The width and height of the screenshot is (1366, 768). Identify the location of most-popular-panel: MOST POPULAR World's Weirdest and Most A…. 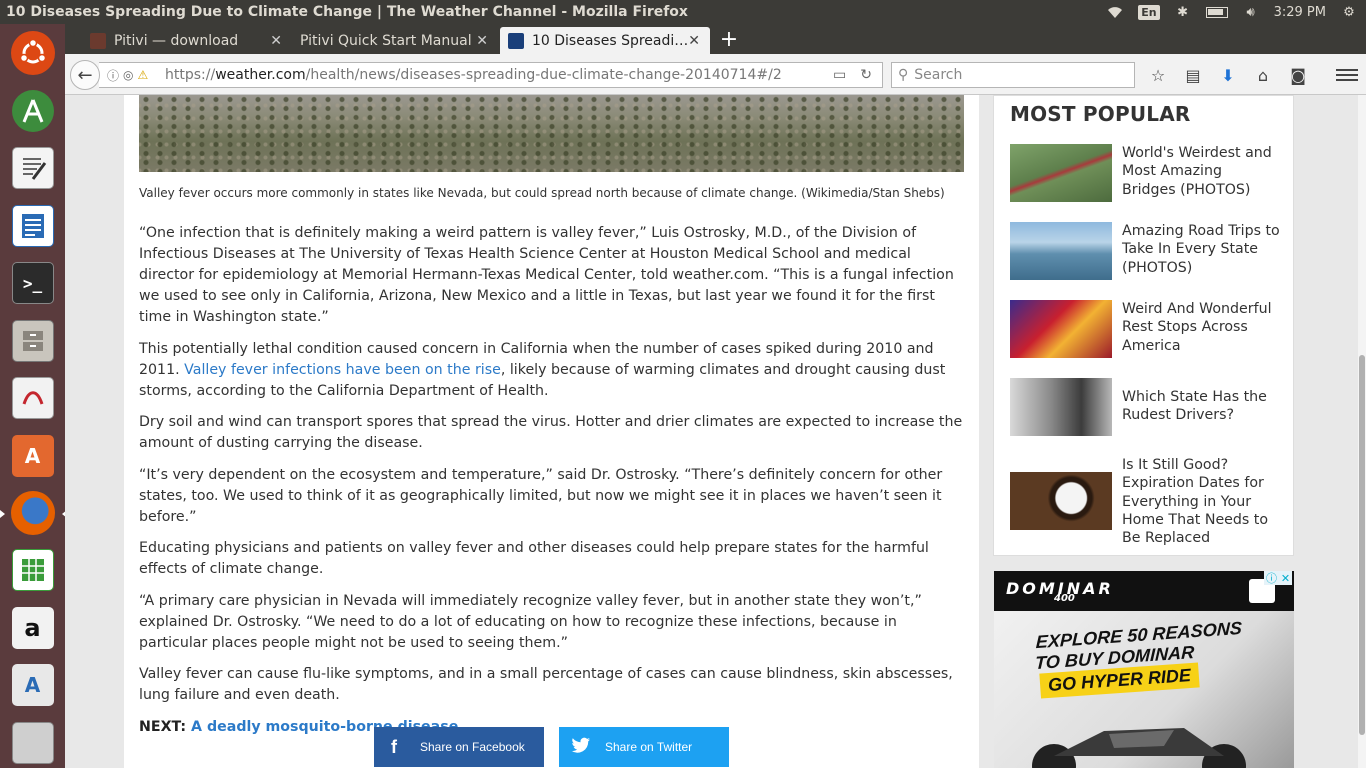
(1143, 325).